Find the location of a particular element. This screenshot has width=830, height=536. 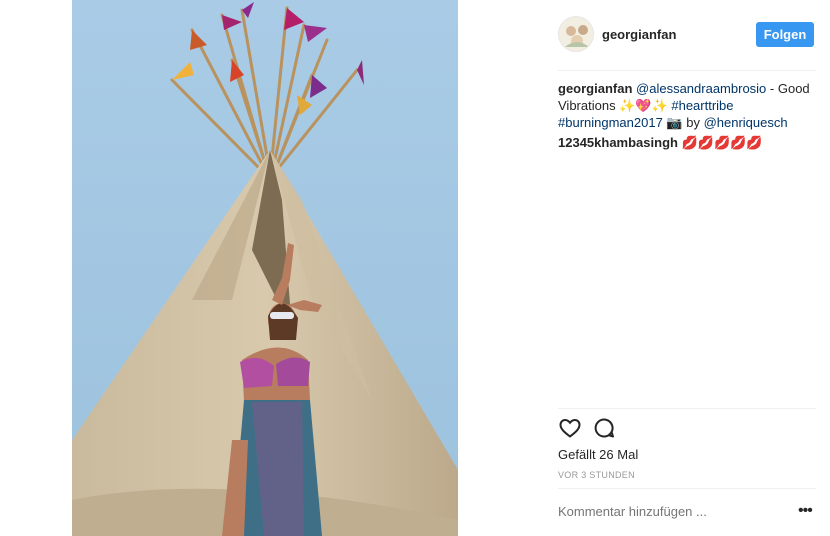

left-gutter is located at coordinates (36, 268).